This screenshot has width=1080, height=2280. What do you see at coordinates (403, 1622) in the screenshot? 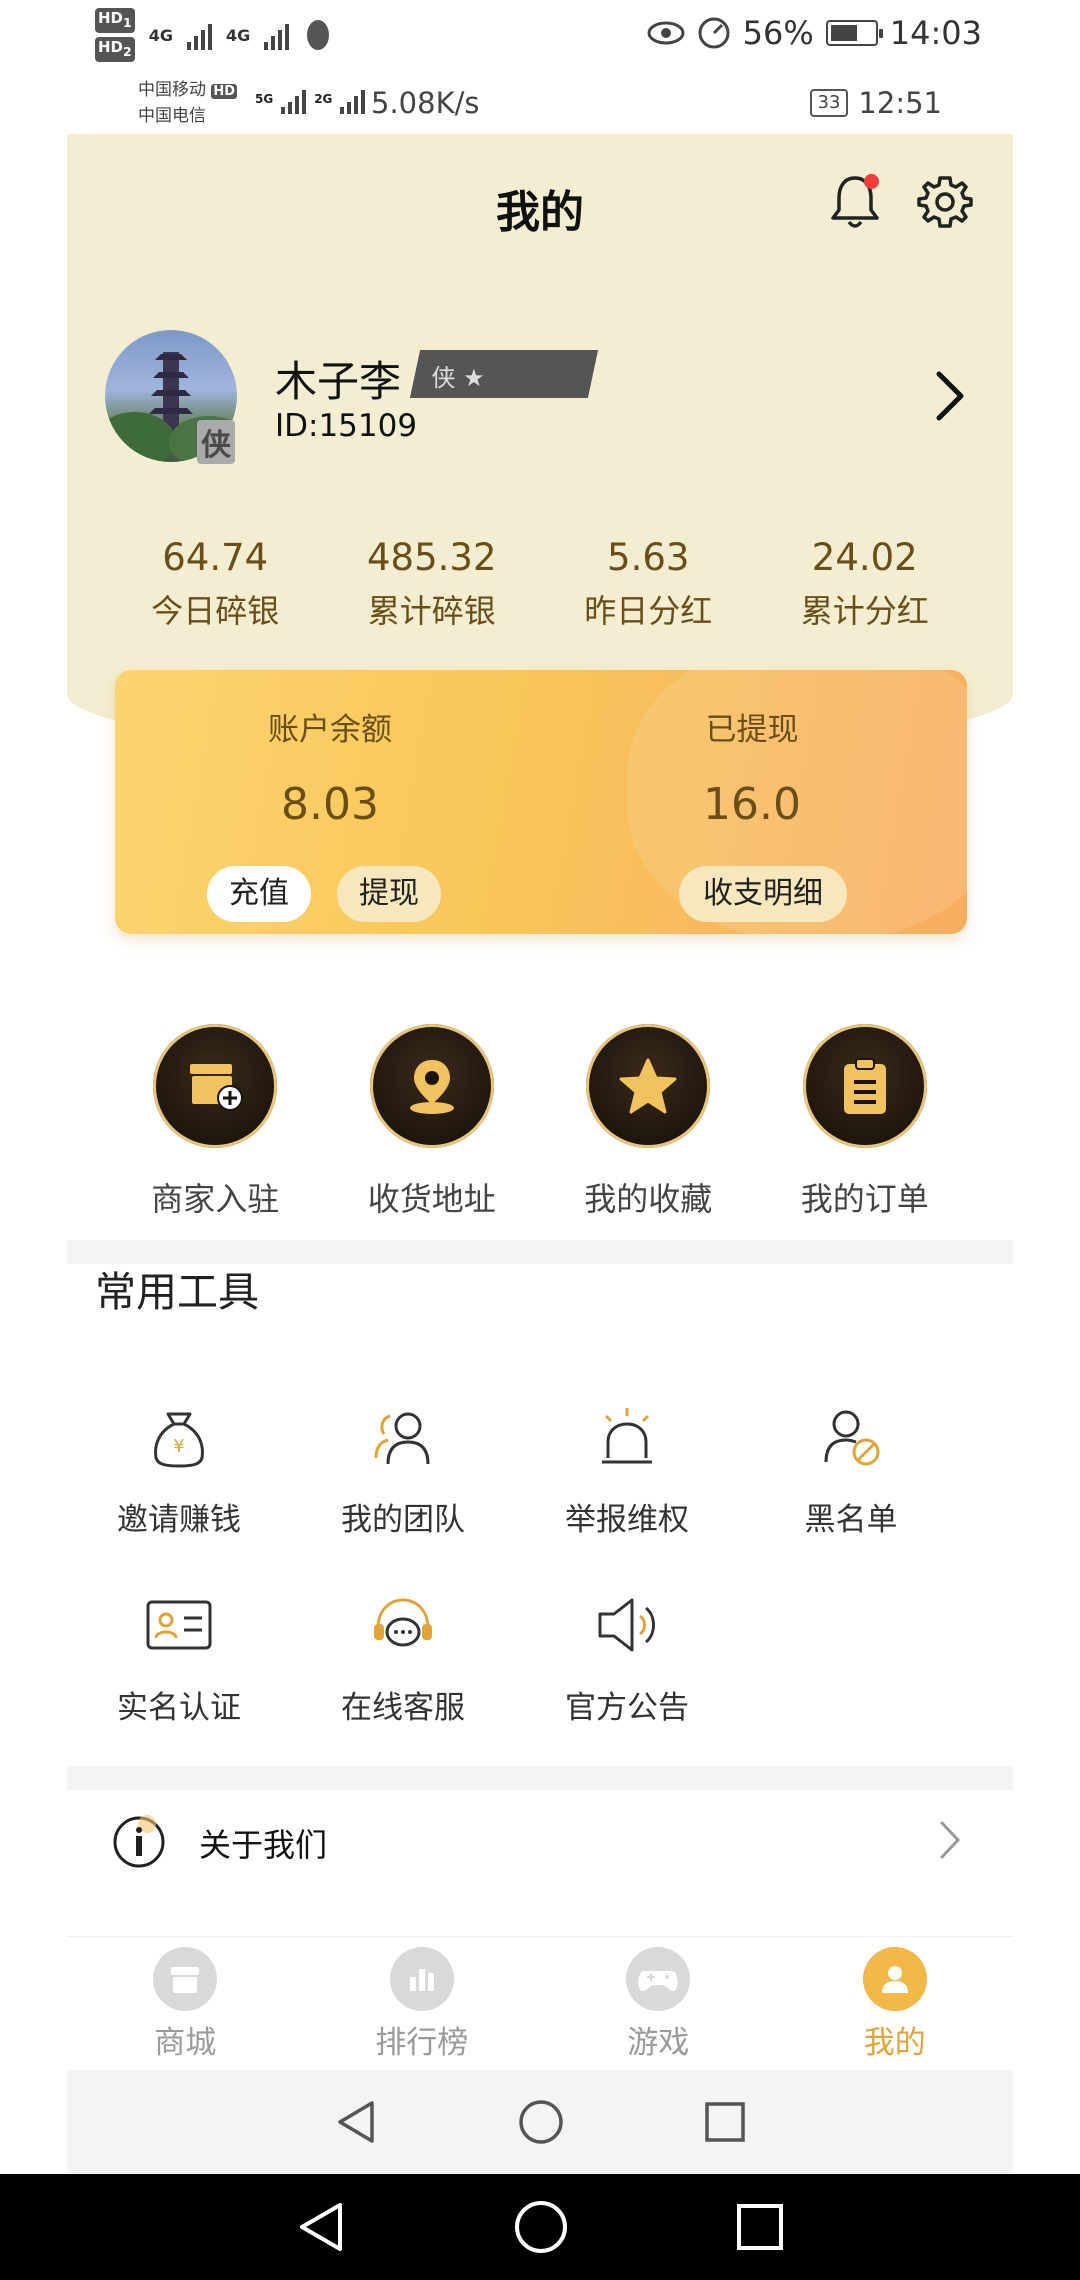
I see `headset-icon` at bounding box center [403, 1622].